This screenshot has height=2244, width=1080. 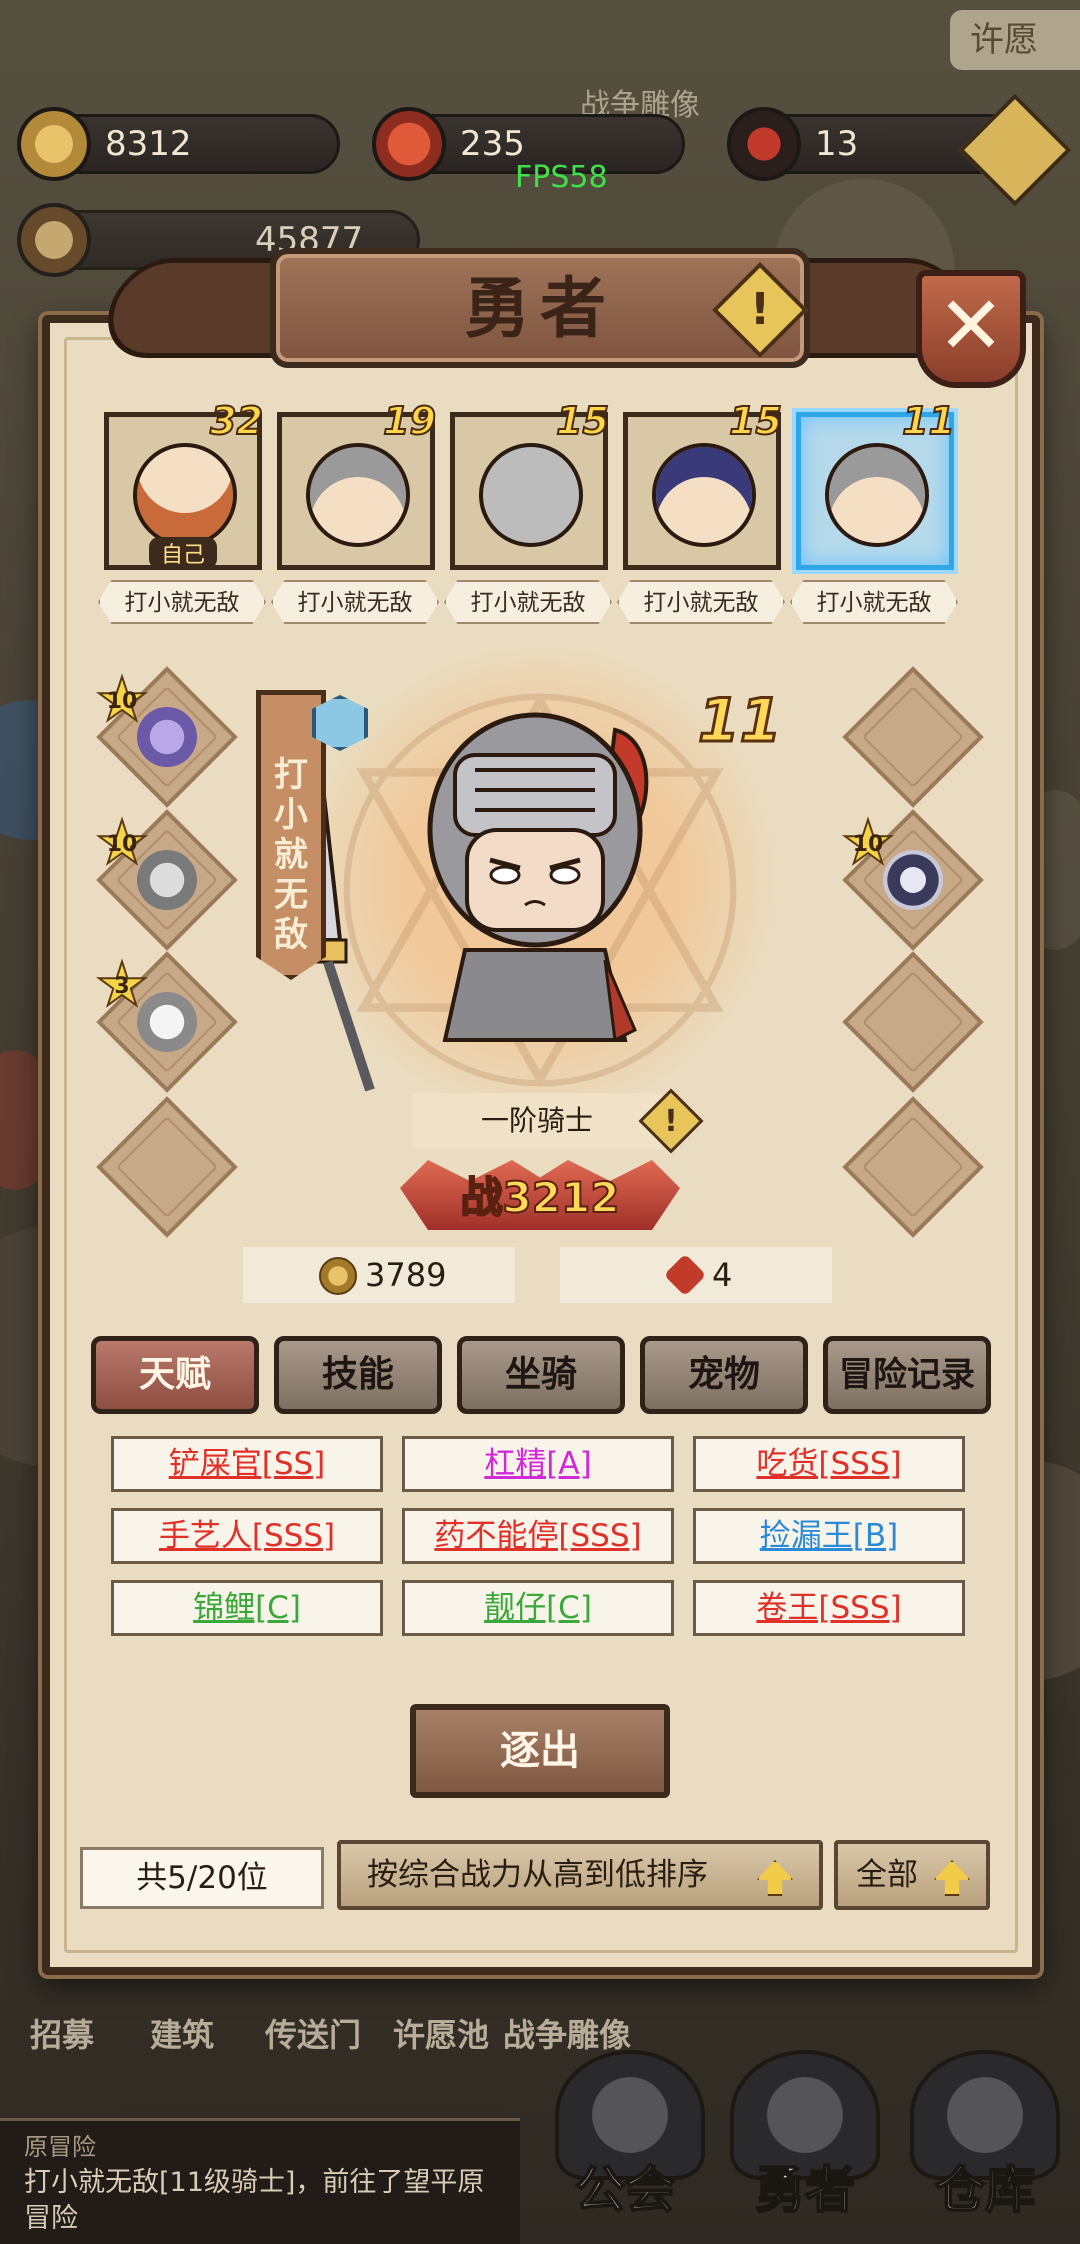 I want to click on hero-card-3: 15, so click(x=530, y=484).